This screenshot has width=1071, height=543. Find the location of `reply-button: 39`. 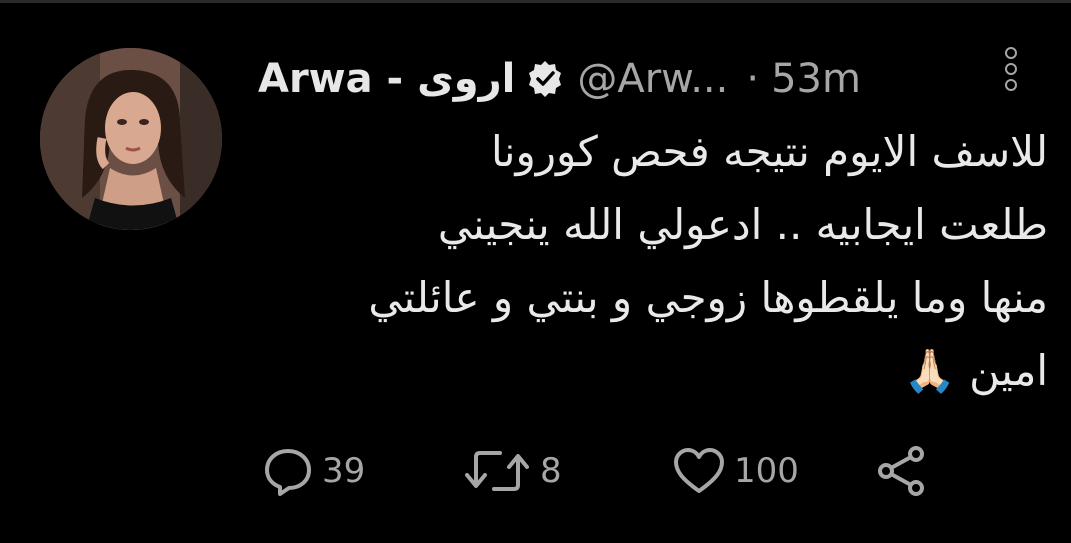

reply-button: 39 is located at coordinates (313, 471).